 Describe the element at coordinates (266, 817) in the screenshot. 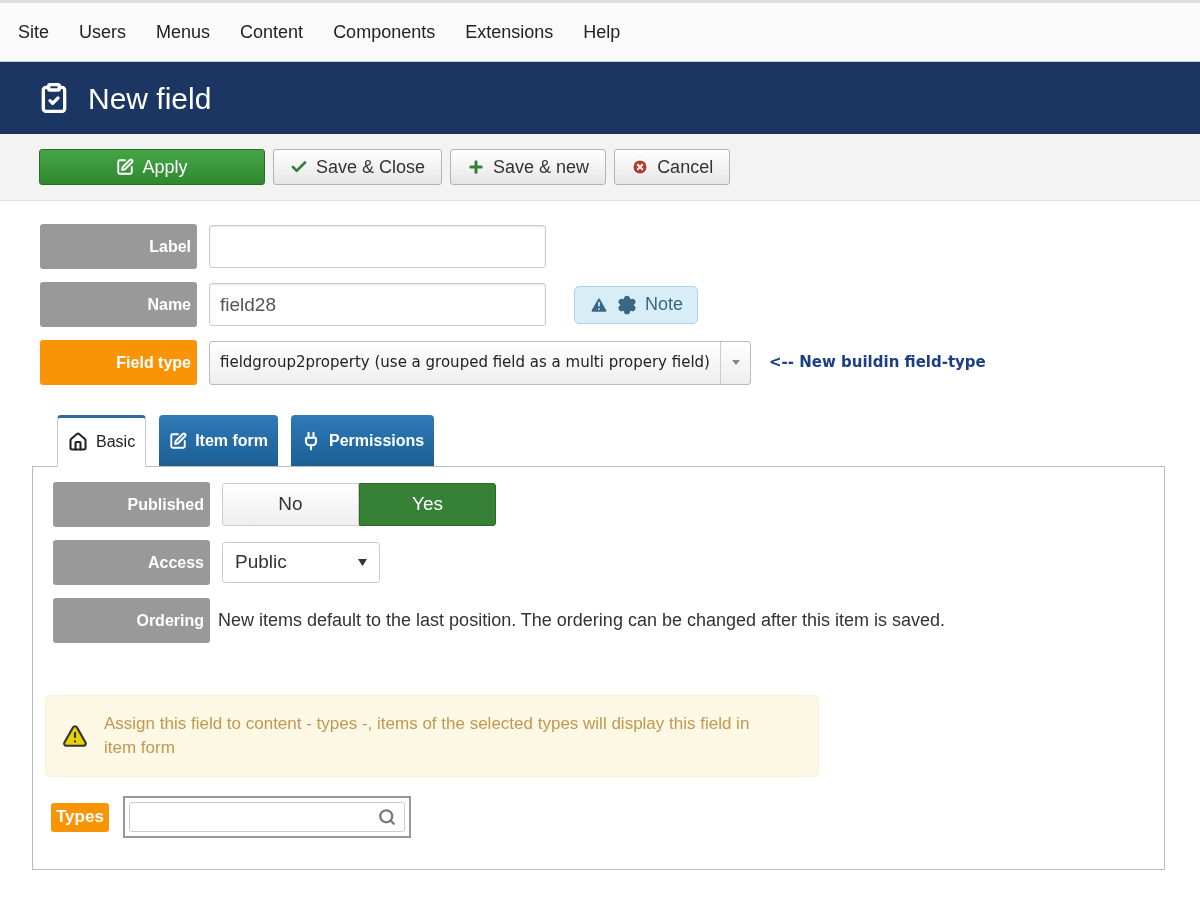

I see `types-search-field` at that location.